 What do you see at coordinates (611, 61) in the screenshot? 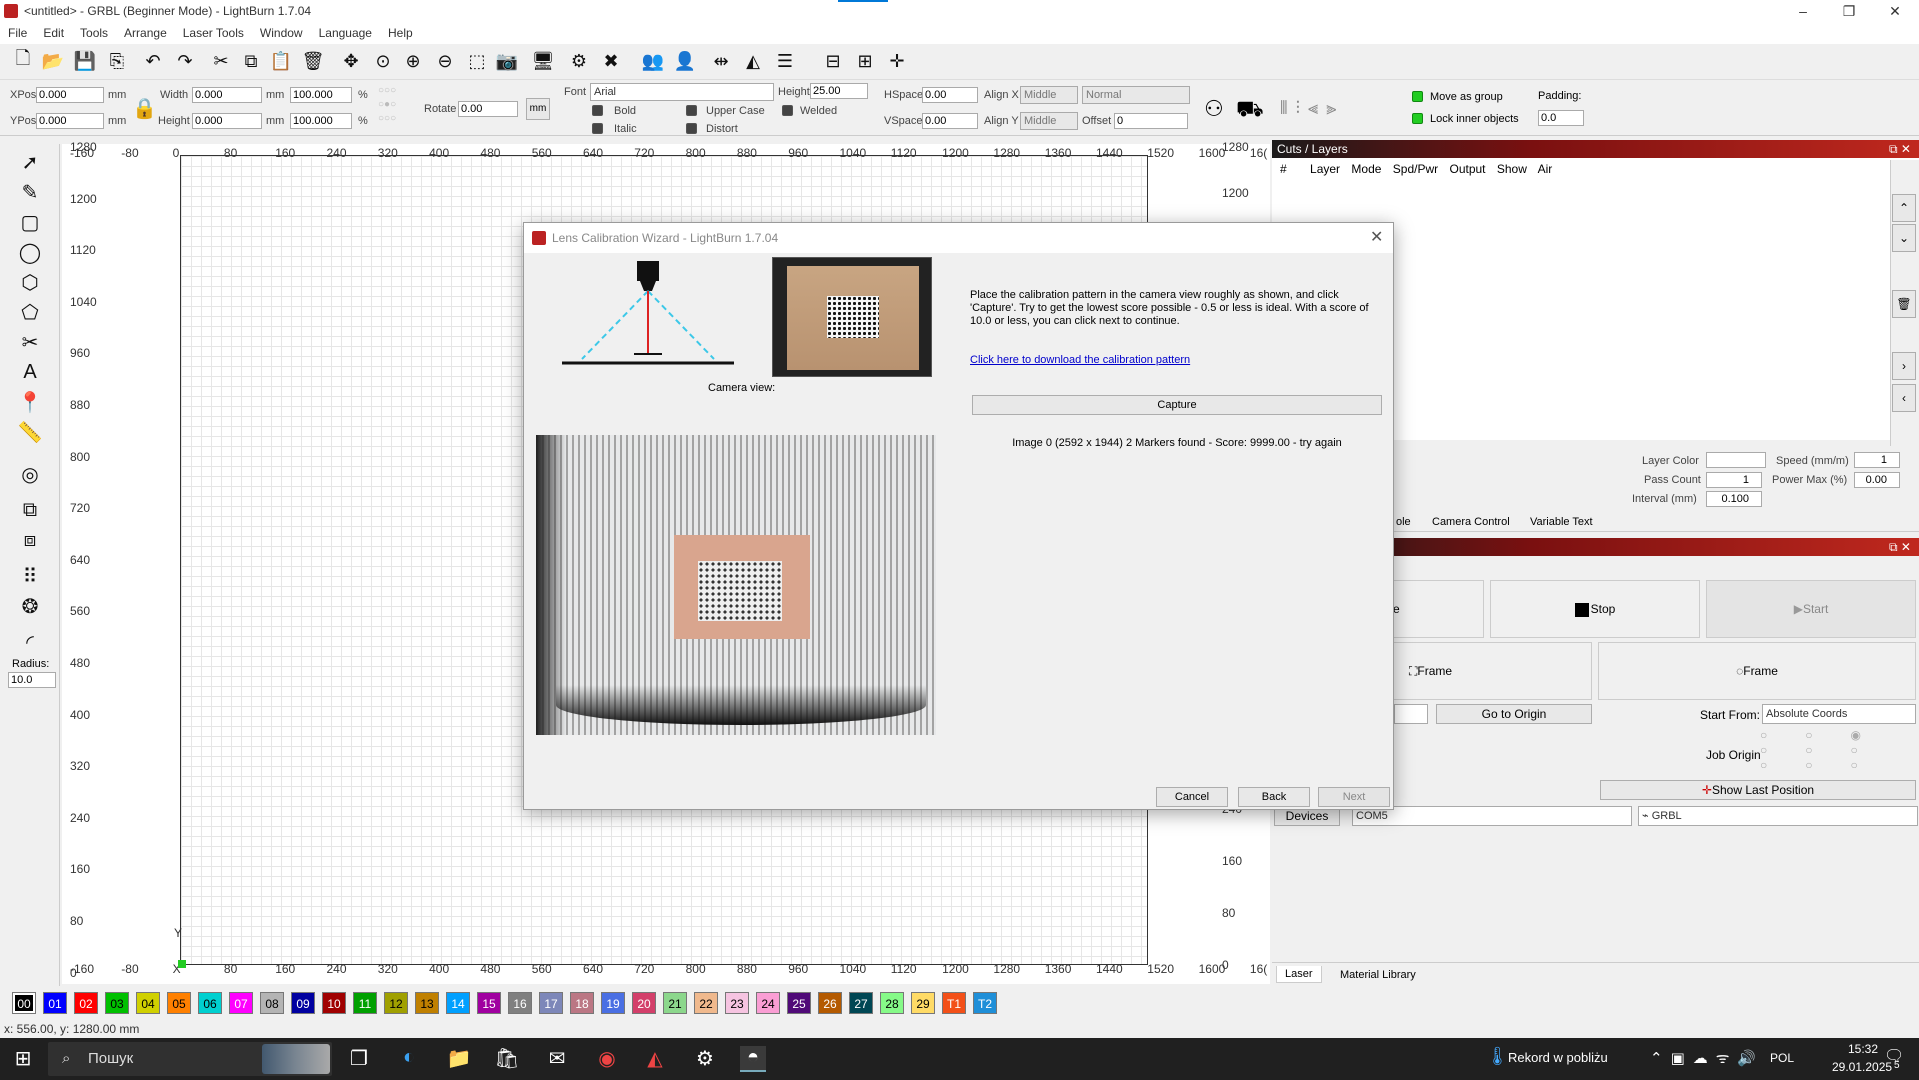
I see `tools-icon: ✖` at bounding box center [611, 61].